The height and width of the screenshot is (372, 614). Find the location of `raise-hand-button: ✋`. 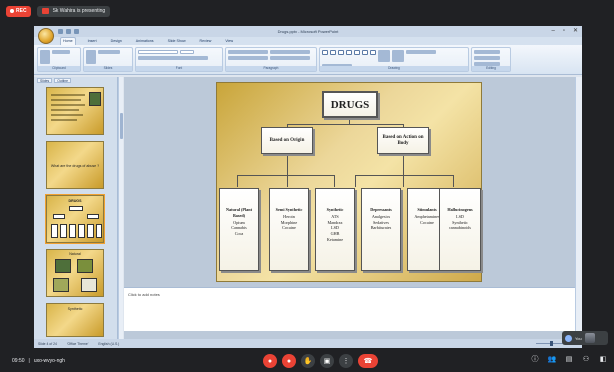

raise-hand-button: ✋ is located at coordinates (308, 361).